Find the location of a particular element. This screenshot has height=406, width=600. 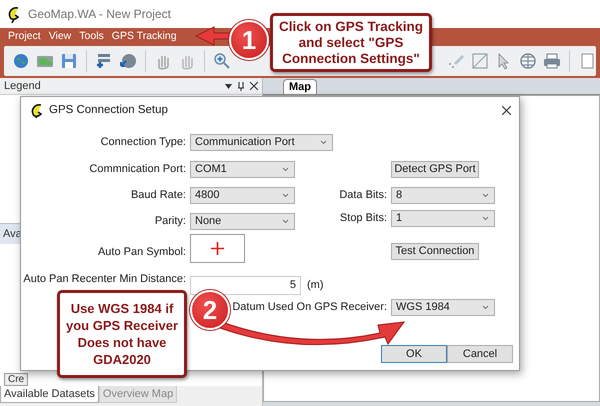

field-label: Auto Pan Symbol: is located at coordinates (141, 252).